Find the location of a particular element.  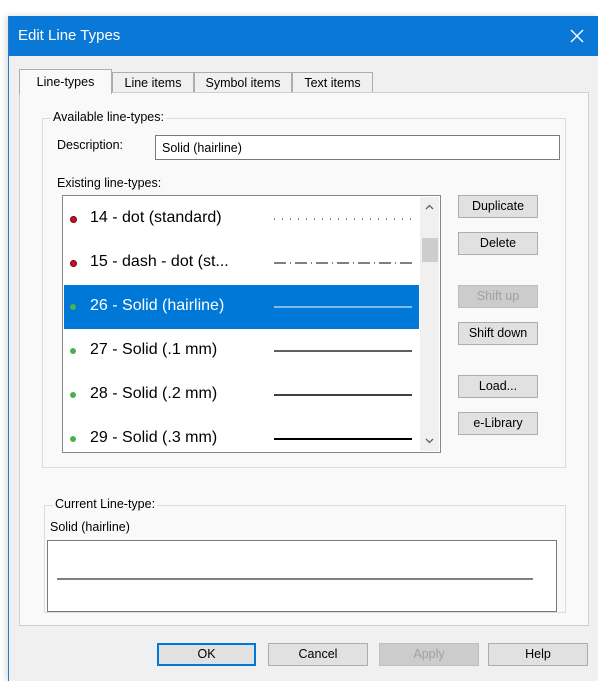

tab-line-items: Line items is located at coordinates (153, 82).